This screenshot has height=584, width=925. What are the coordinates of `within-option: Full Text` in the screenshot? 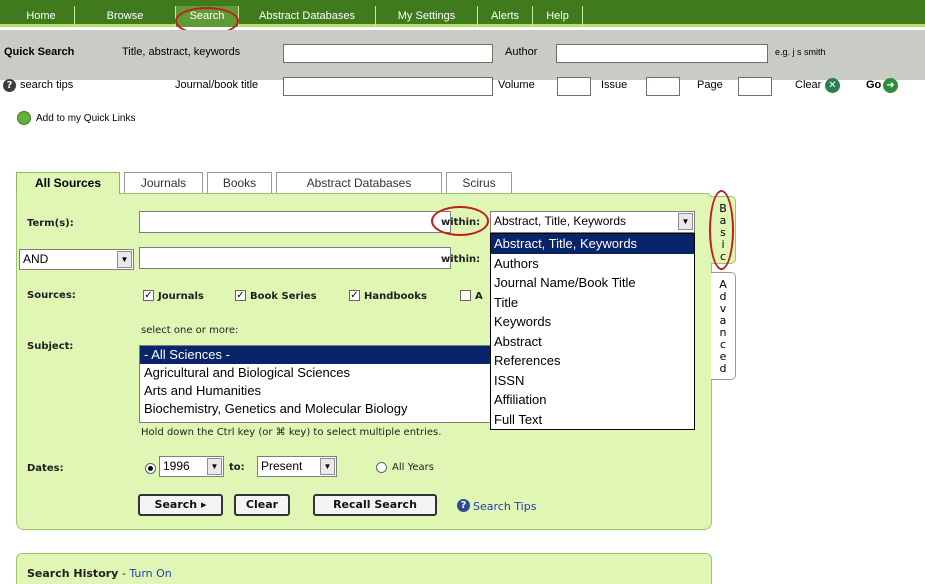 It's located at (592, 420).